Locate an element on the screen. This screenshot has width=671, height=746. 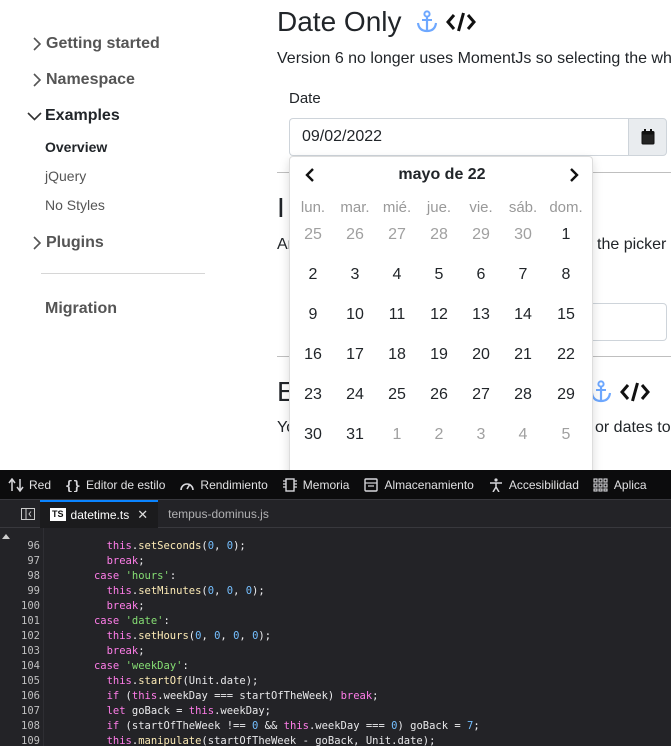
devtools-tab-editor-de-estilo: {} Editor de estilo is located at coordinates (114, 484).